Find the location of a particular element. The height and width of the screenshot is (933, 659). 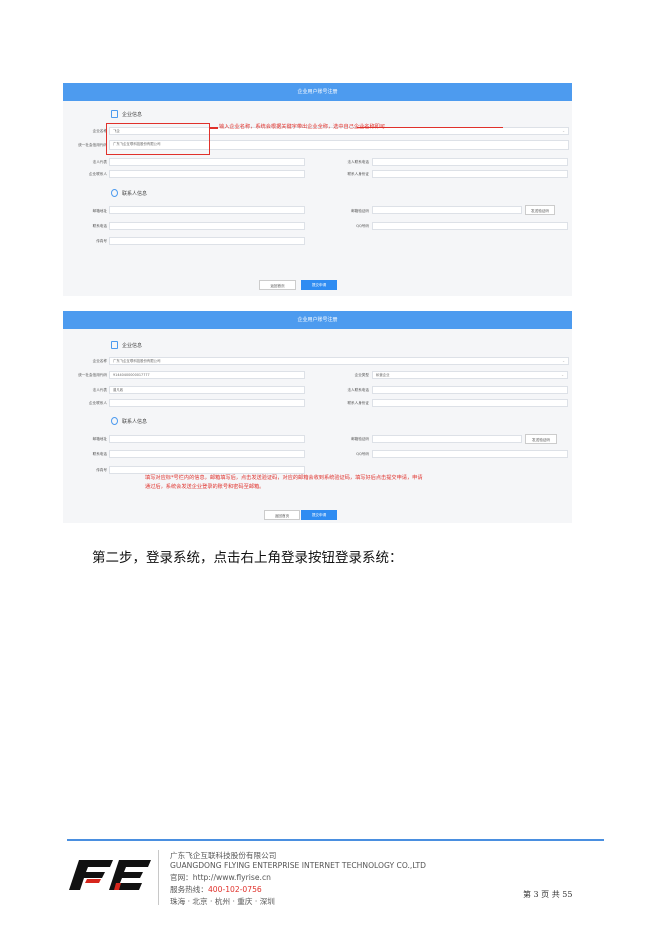

page-number: 第 3 页 共 55 is located at coordinates (548, 894).